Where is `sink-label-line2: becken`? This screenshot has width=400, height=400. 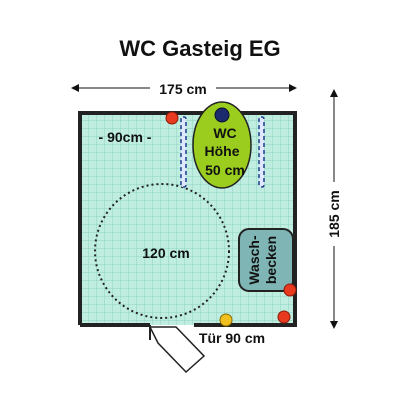 sink-label-line2: becken is located at coordinates (271, 260).